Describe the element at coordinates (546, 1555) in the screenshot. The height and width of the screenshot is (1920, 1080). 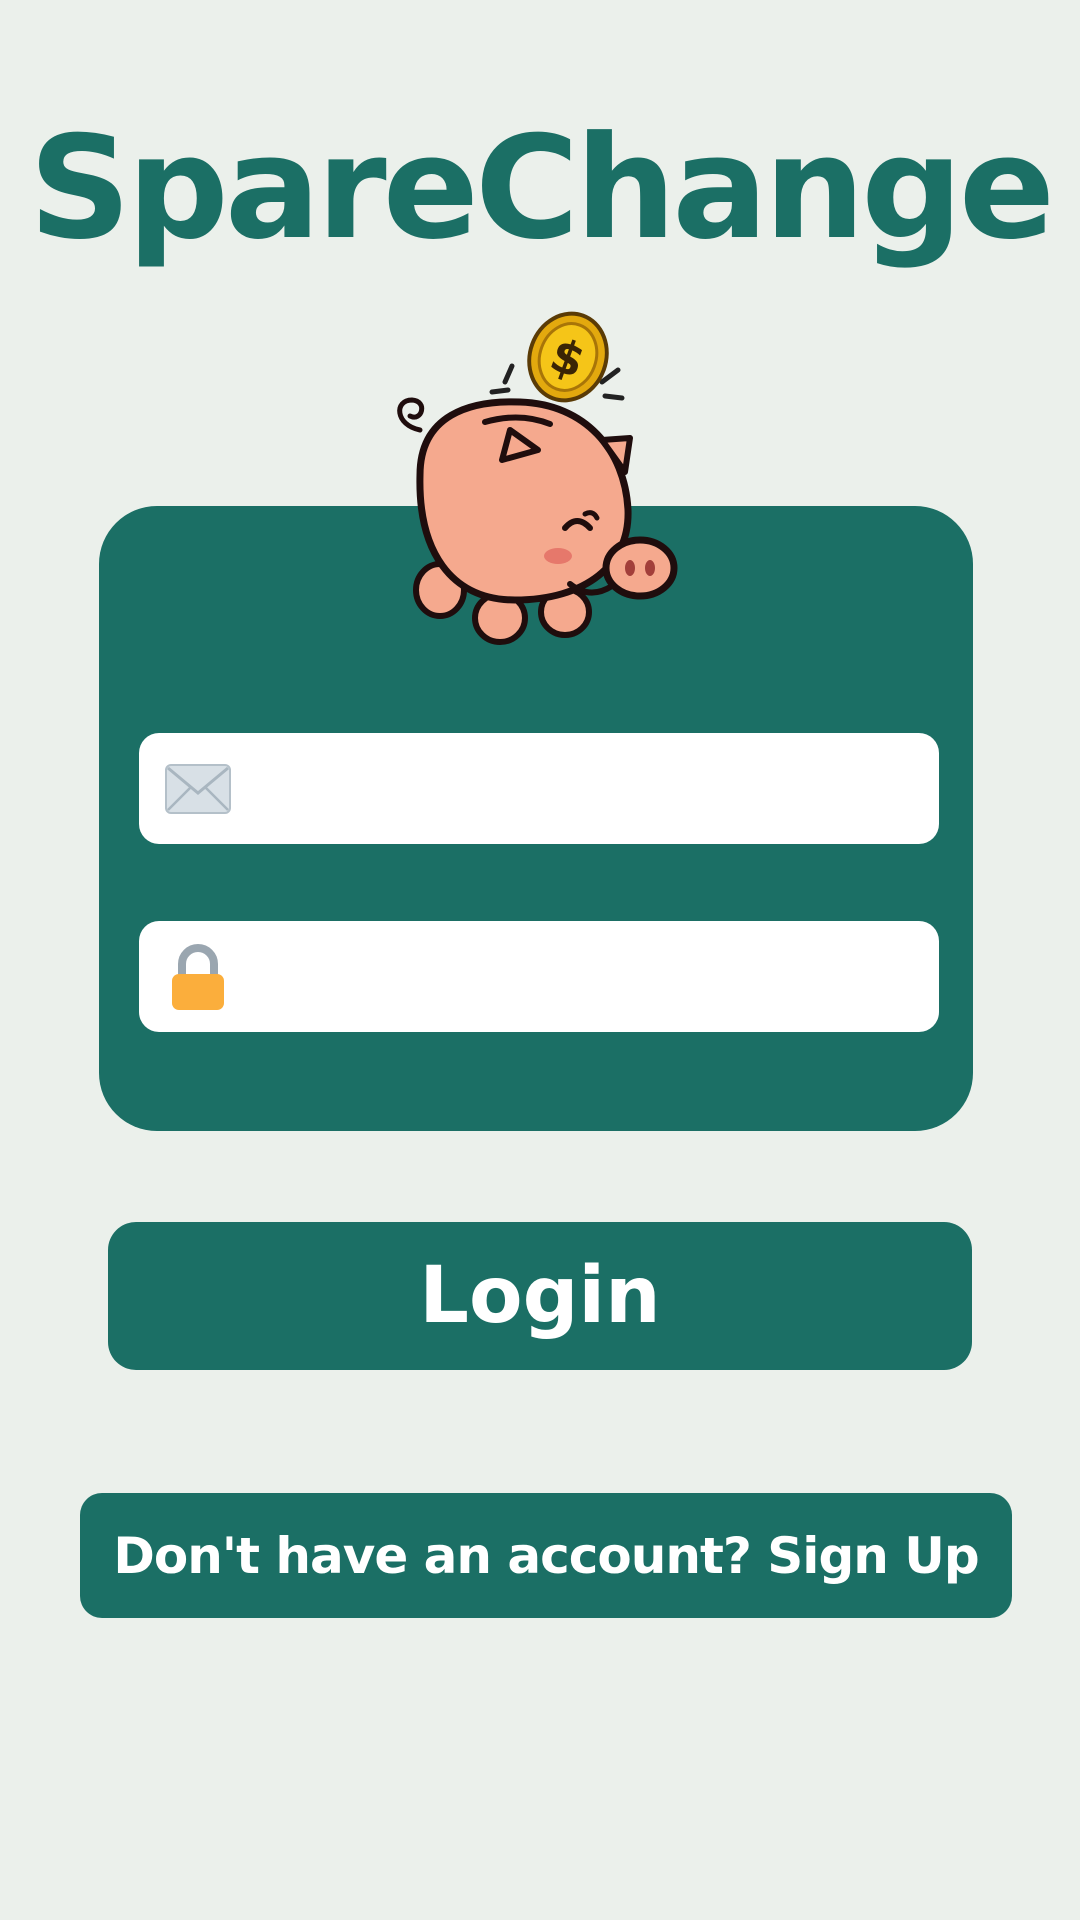
I see `signup-button: Don't have an account? Sign Up` at that location.